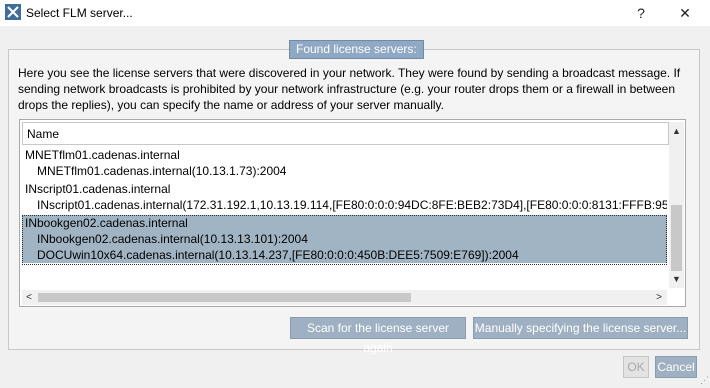 The width and height of the screenshot is (710, 388). Describe the element at coordinates (356, 49) in the screenshot. I see `group-legend: Found license servers:` at that location.